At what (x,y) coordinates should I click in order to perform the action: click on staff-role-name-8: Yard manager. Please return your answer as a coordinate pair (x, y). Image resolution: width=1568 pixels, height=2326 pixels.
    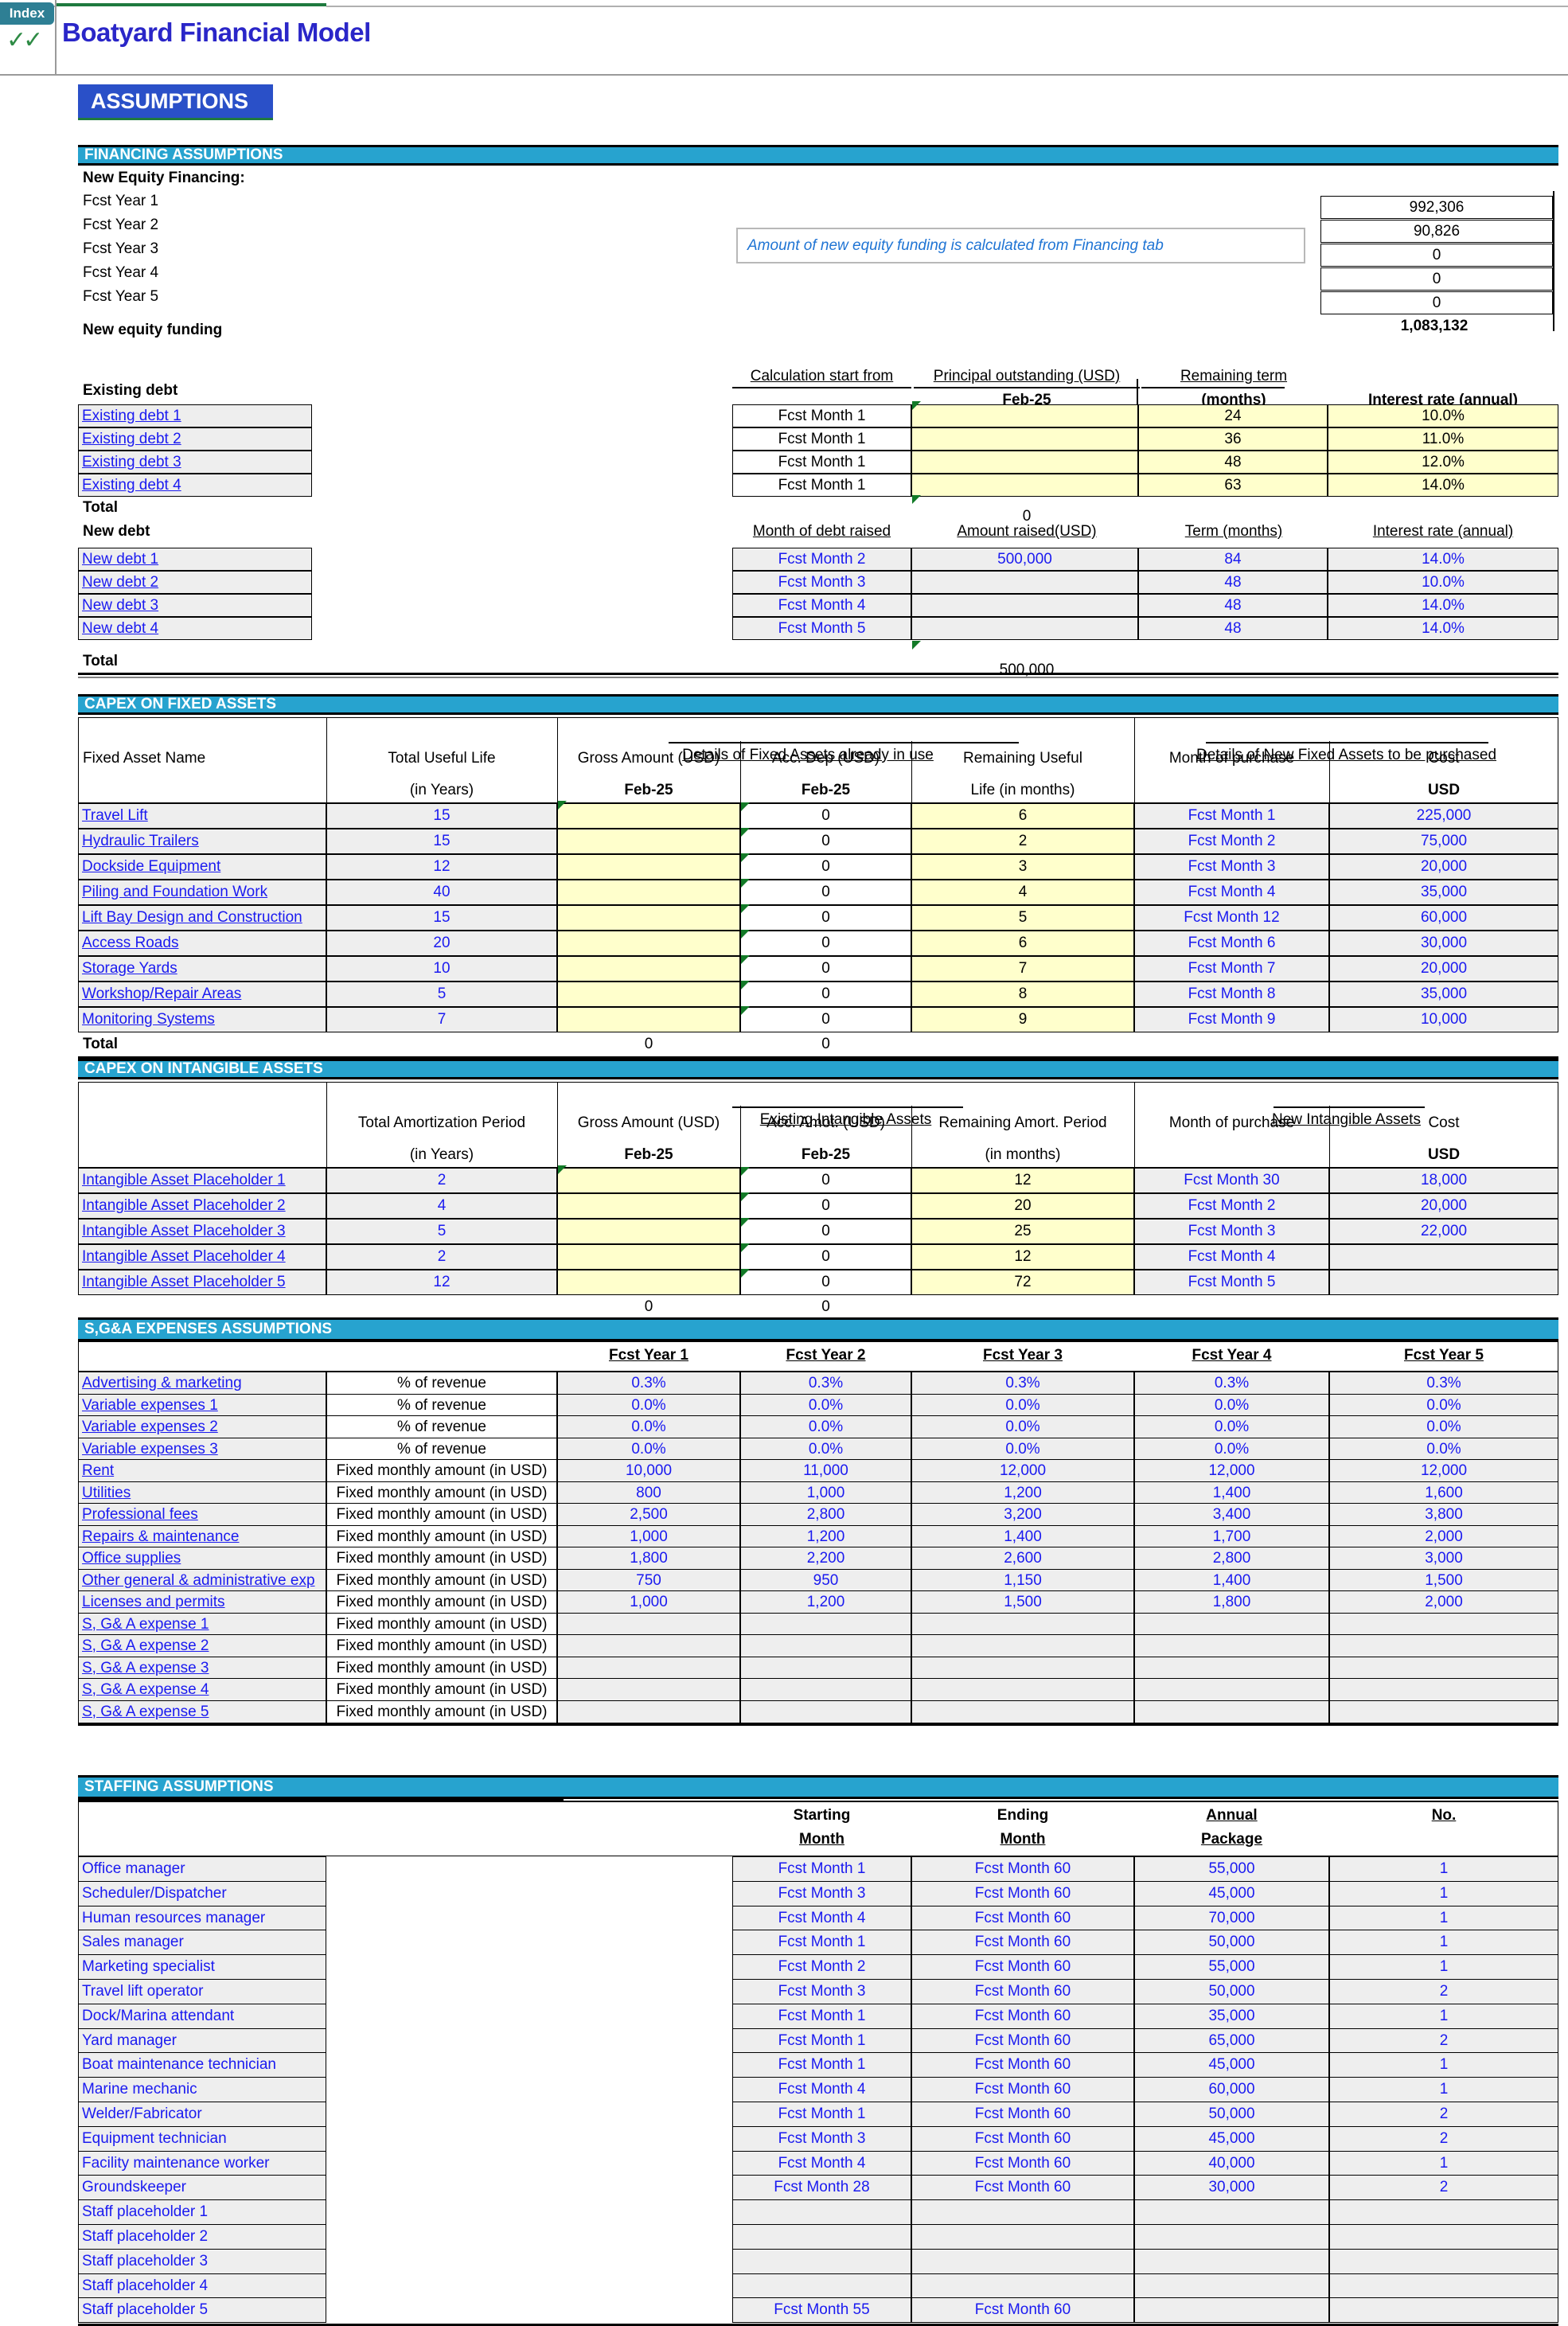
    Looking at the image, I should click on (202, 2041).